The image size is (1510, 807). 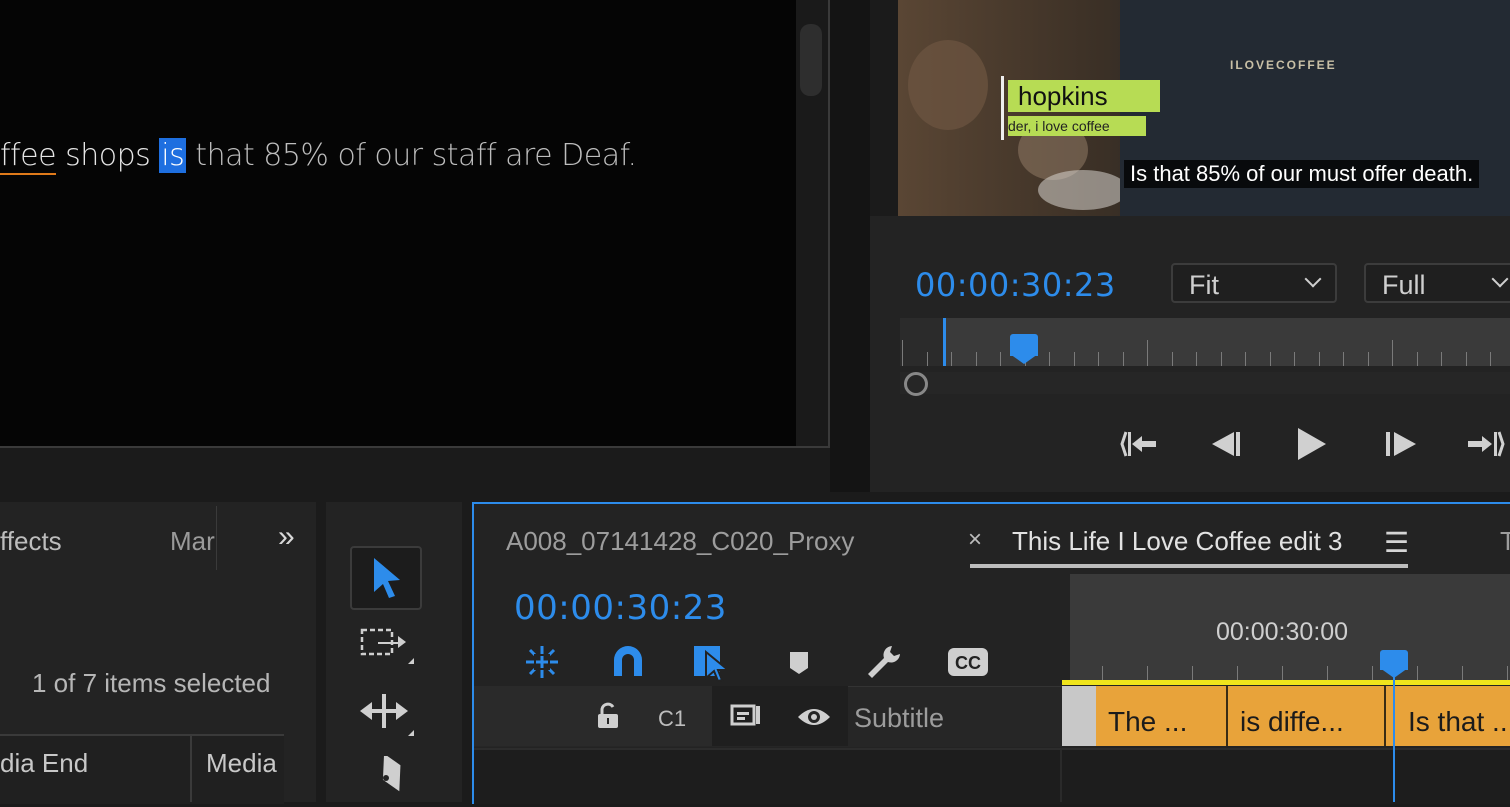 I want to click on column-header-media-end: dia End, so click(x=44, y=763).